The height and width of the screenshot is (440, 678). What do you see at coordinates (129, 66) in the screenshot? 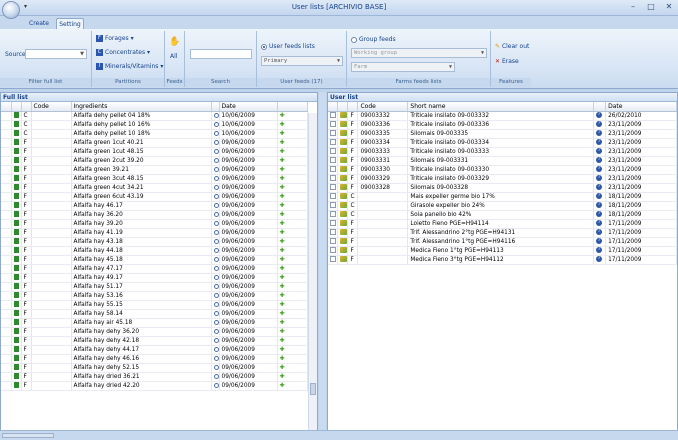
I see `minerals-button: I Minerals/Vitamins ▾` at bounding box center [129, 66].